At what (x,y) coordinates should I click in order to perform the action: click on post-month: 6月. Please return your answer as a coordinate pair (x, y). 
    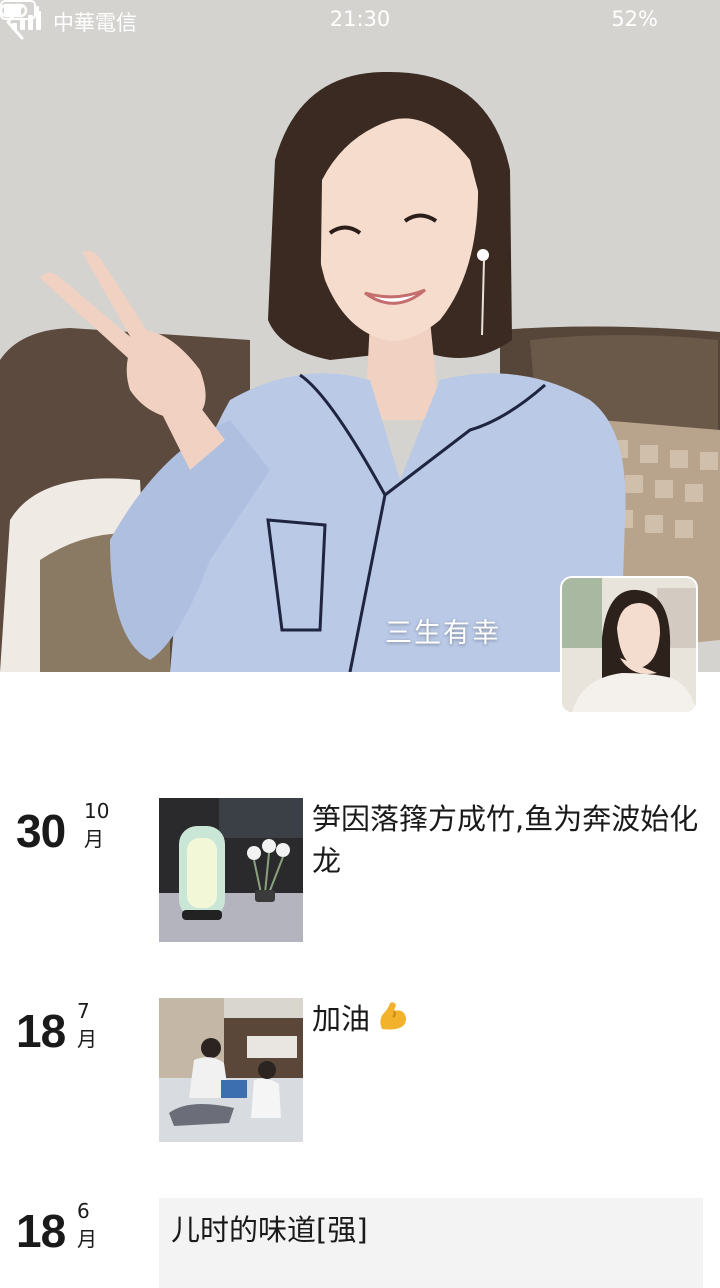
    Looking at the image, I should click on (87, 1225).